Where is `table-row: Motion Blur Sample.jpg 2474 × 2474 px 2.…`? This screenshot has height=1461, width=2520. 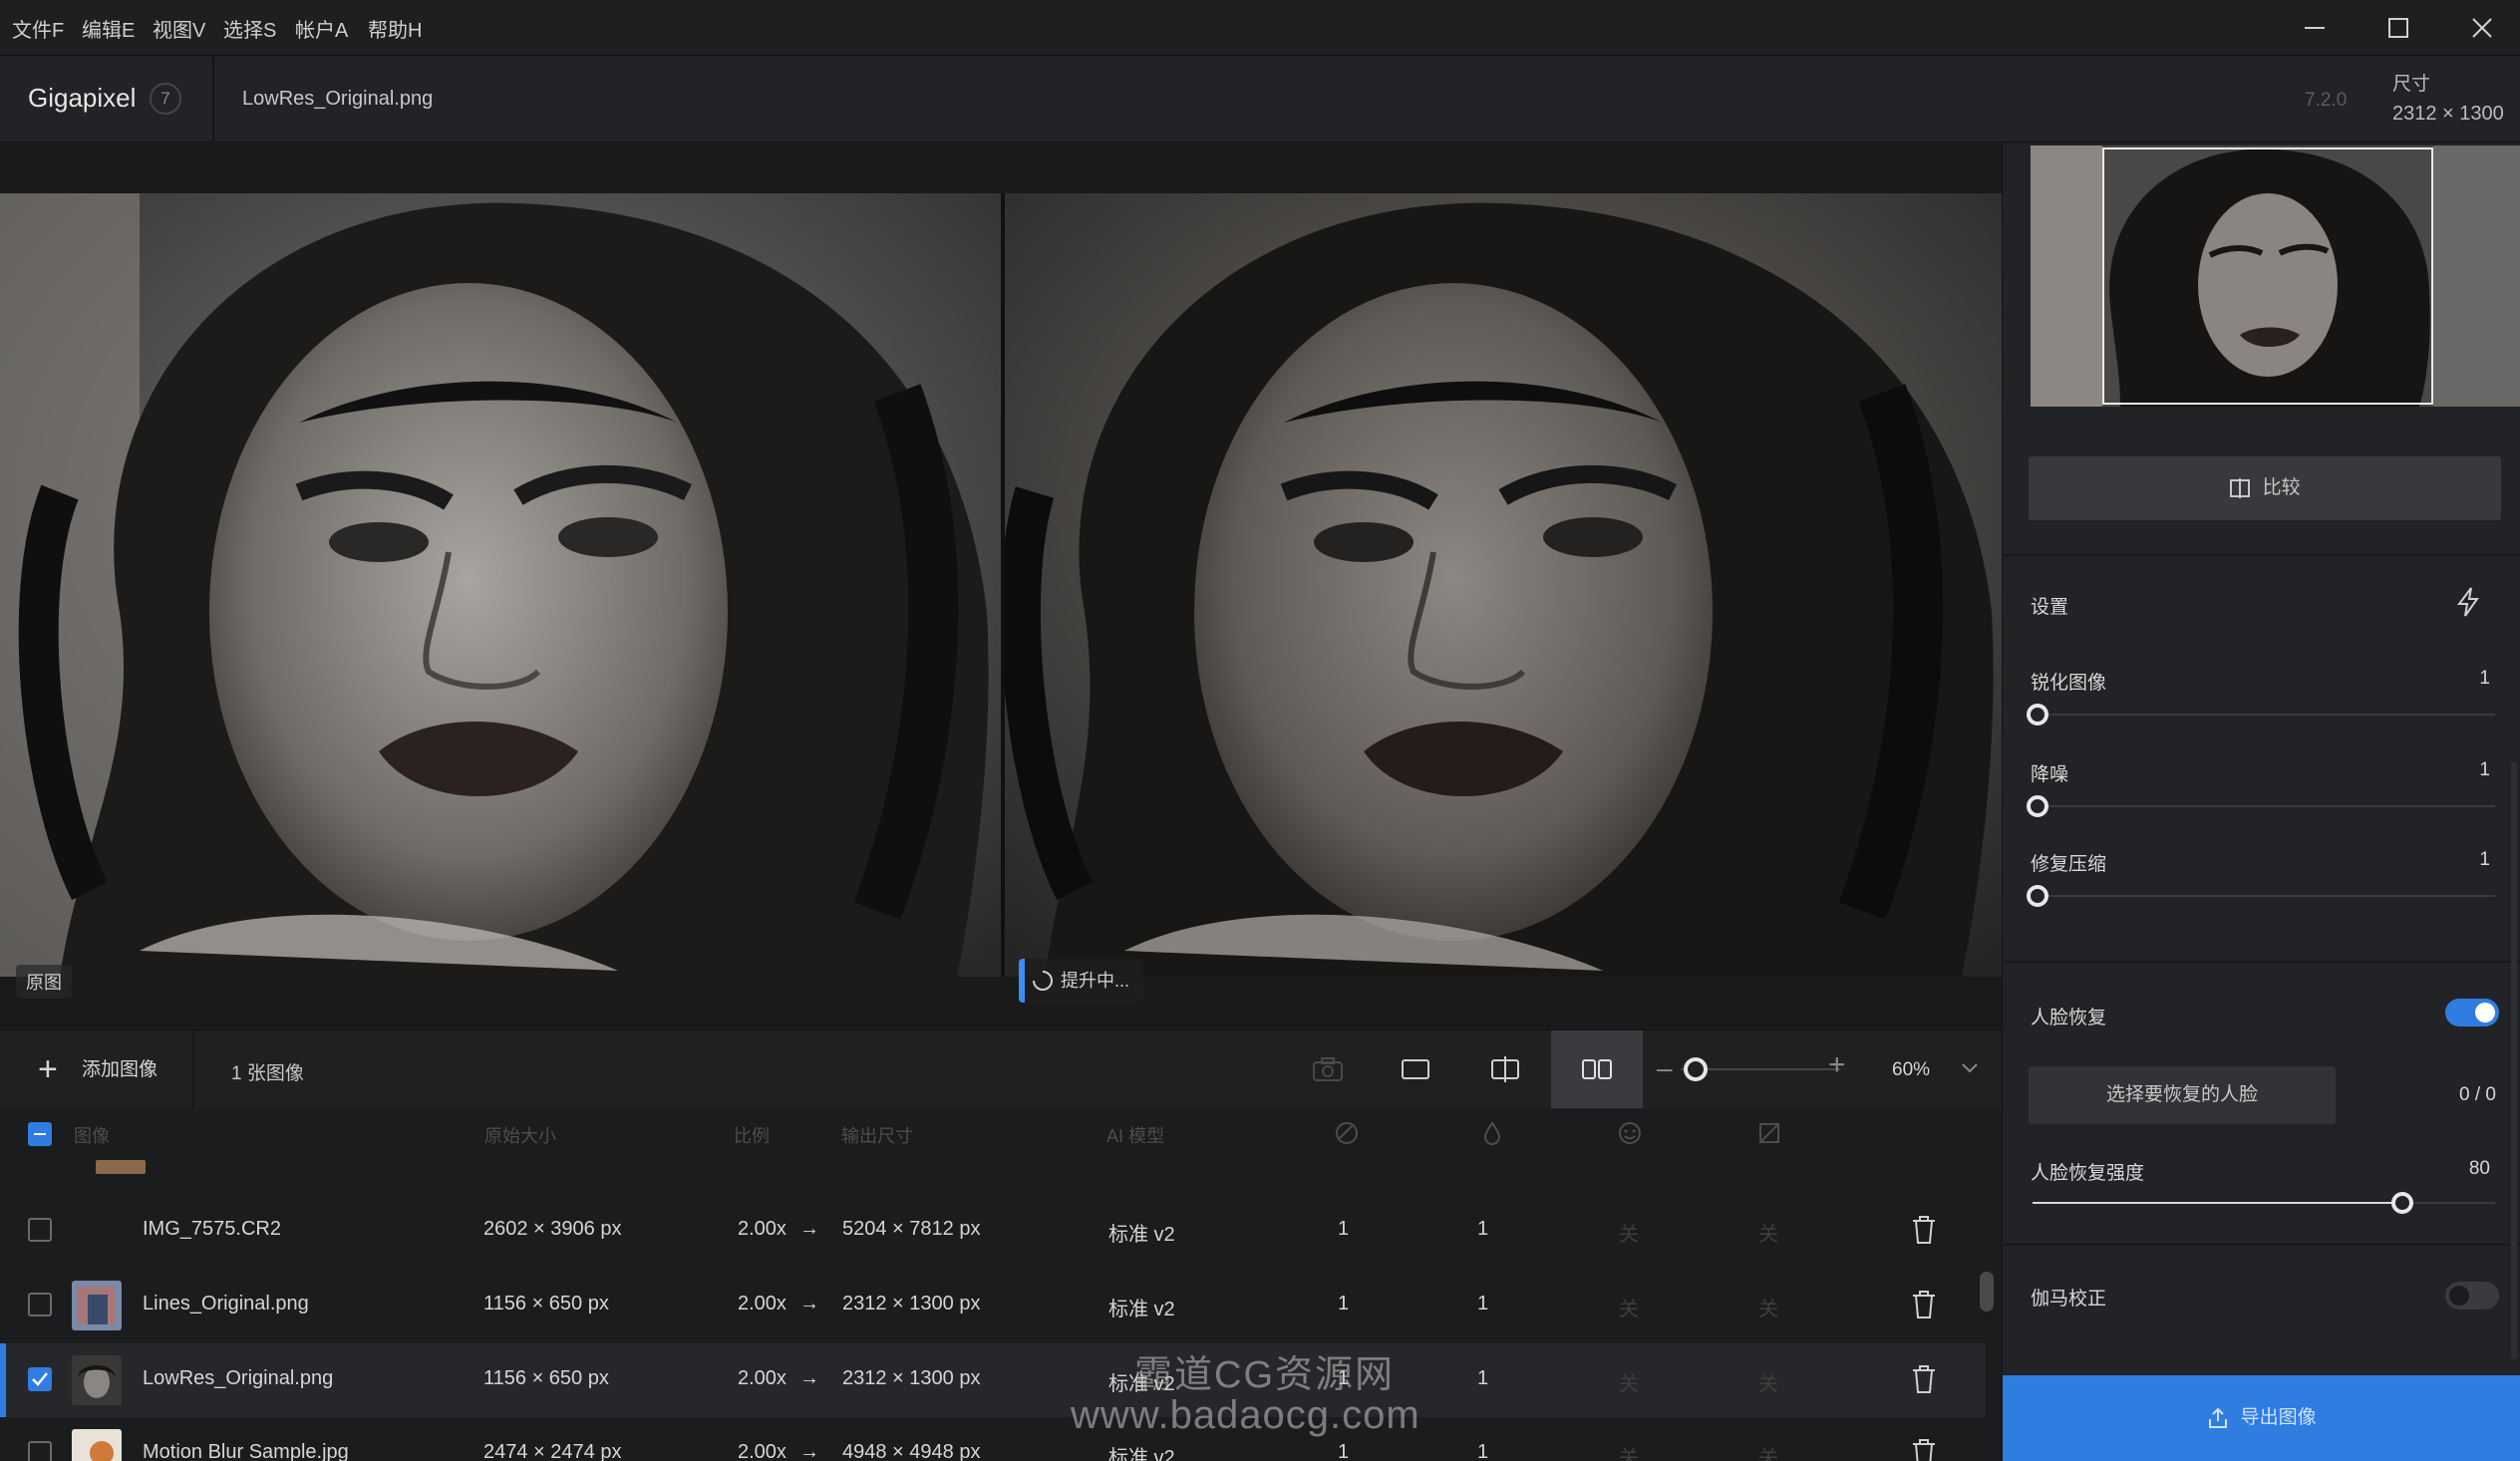
table-row: Motion Blur Sample.jpg 2474 × 2474 px 2.… is located at coordinates (993, 1439).